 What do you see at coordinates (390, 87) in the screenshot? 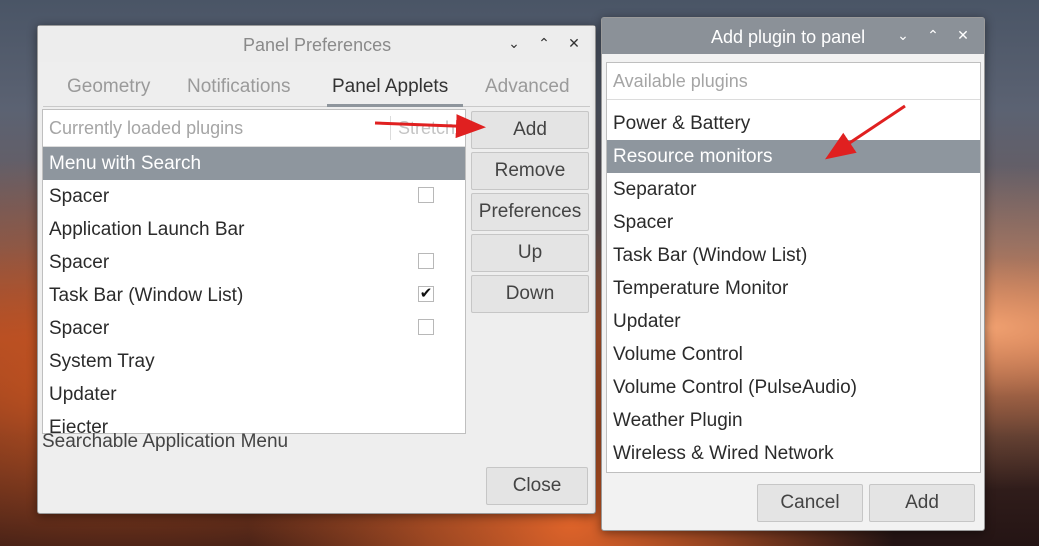
I see `tab-panel-applets: Panel Applets` at bounding box center [390, 87].